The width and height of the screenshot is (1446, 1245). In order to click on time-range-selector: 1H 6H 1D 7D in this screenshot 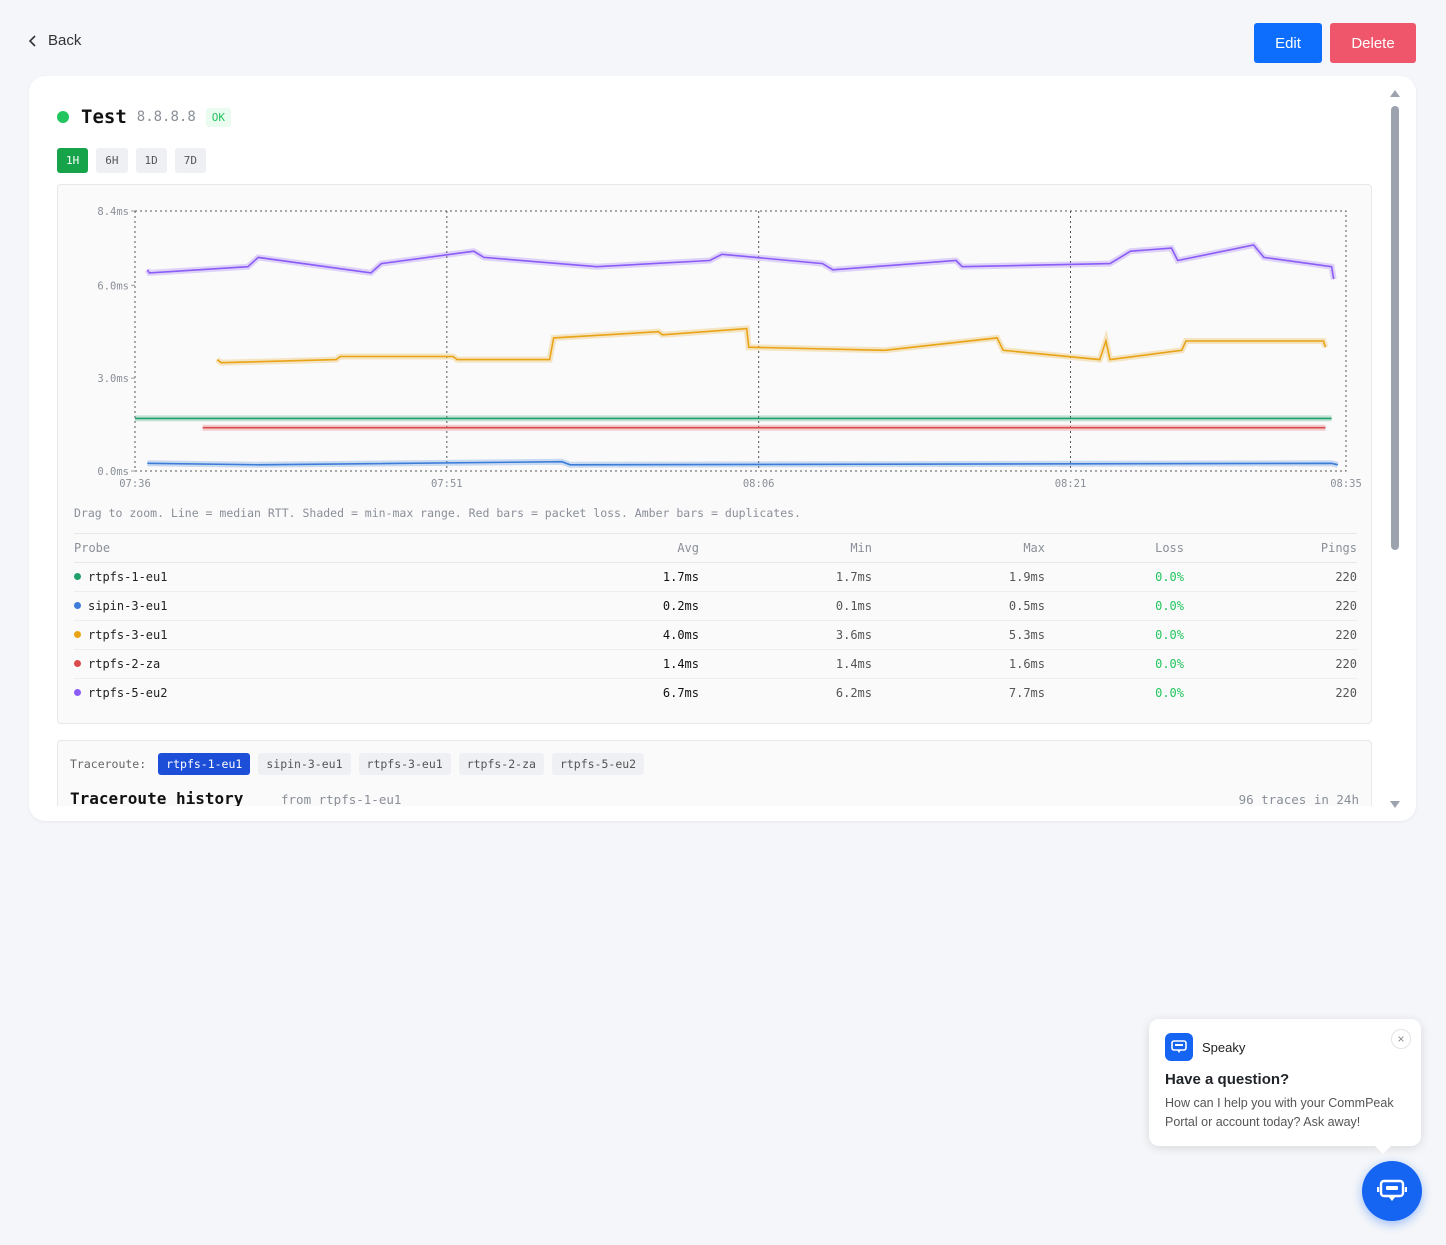, I will do `click(131, 160)`.